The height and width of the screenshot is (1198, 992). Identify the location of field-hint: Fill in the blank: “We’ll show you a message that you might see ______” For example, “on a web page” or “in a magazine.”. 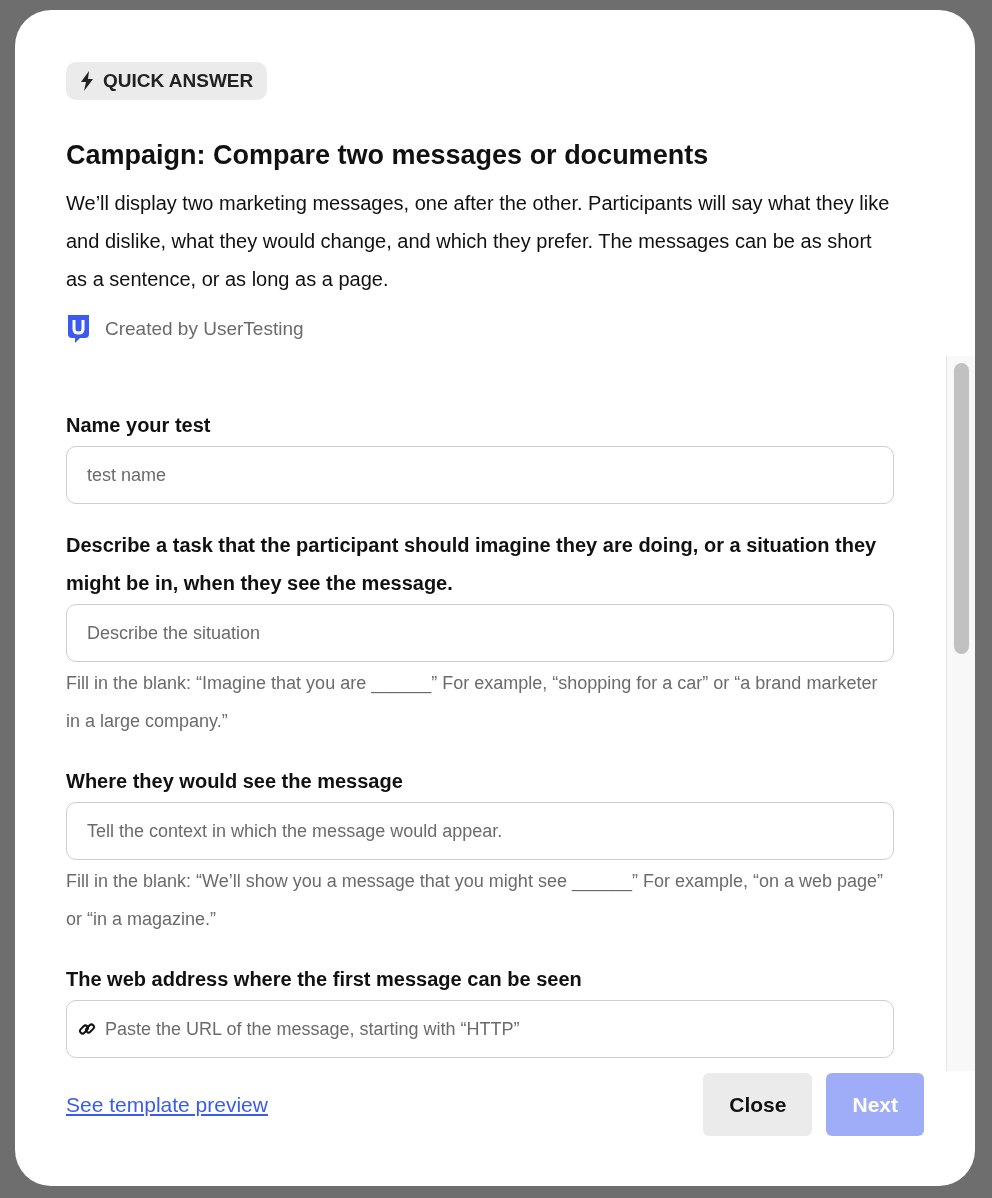
(475, 900).